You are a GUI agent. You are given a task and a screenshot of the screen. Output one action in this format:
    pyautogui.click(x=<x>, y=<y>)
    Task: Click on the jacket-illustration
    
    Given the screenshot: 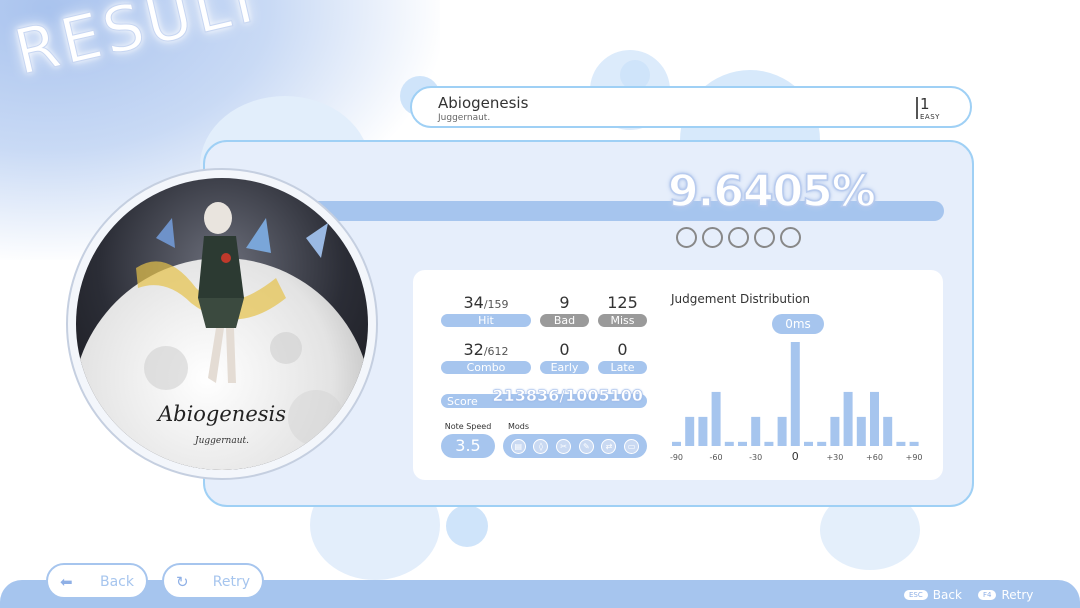 What is the action you would take?
    pyautogui.click(x=222, y=324)
    